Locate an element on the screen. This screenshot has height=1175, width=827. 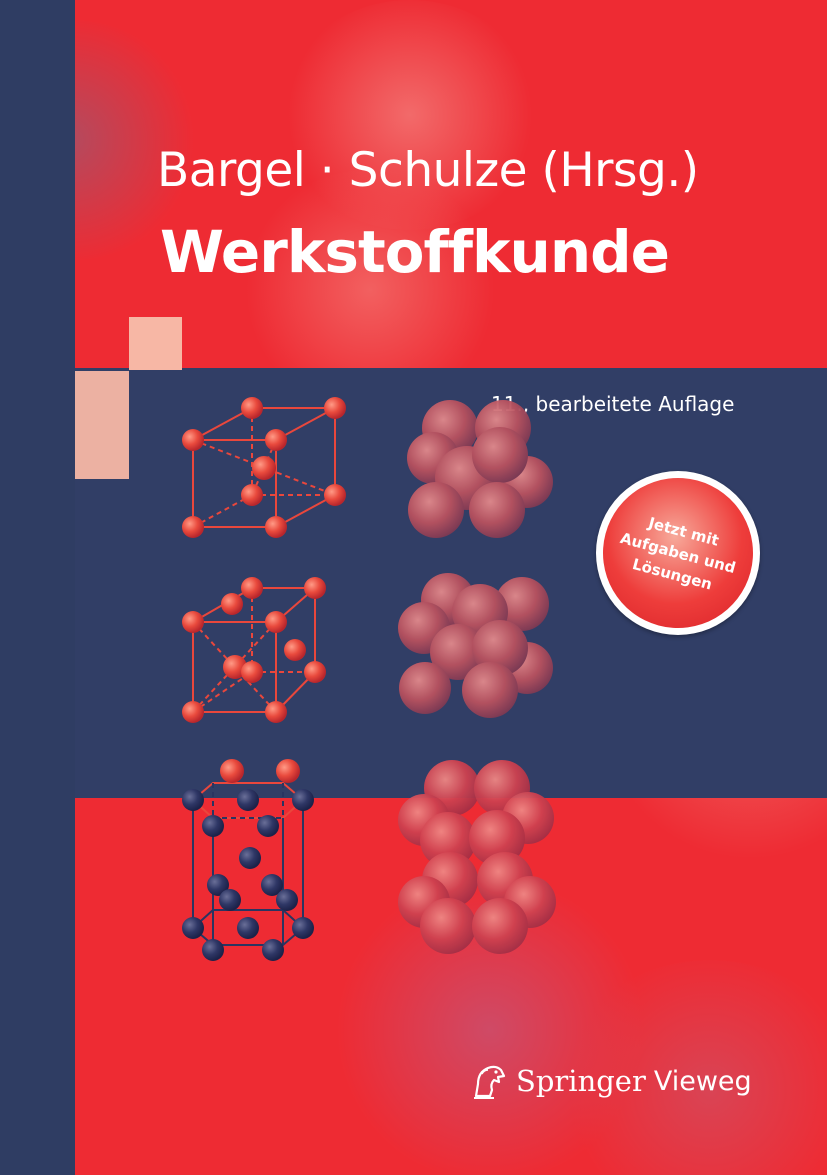
promo-badge: Jetzt mit Aufgaben und Lösungen is located at coordinates (678, 553).